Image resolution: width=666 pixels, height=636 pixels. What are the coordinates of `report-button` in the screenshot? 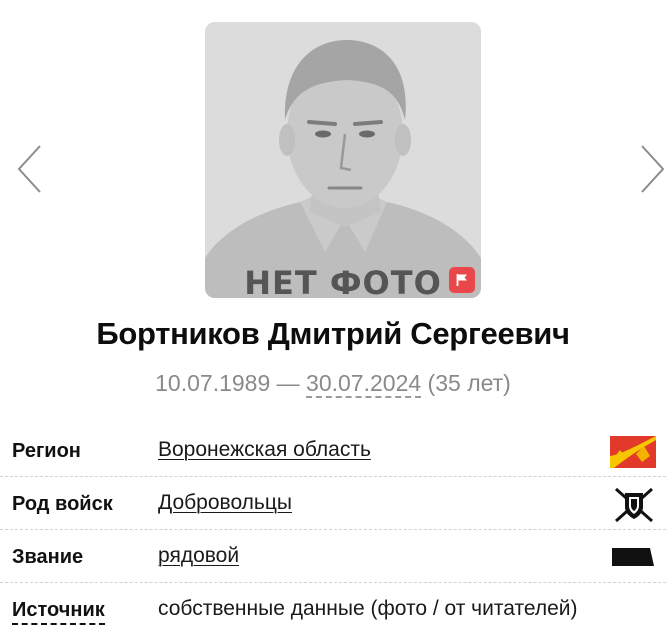 It's located at (462, 280).